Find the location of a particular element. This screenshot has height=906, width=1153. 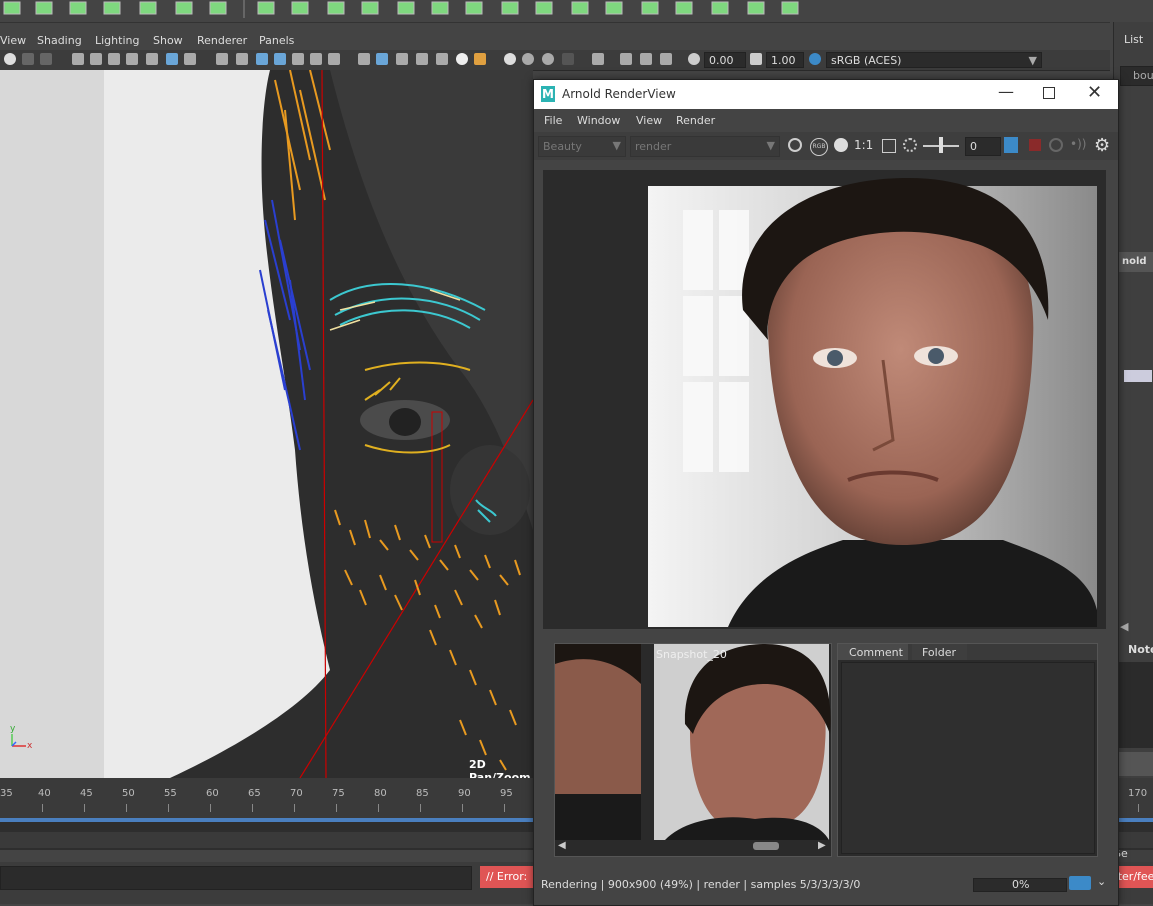

image-plane-icon is located at coordinates (78, 59).